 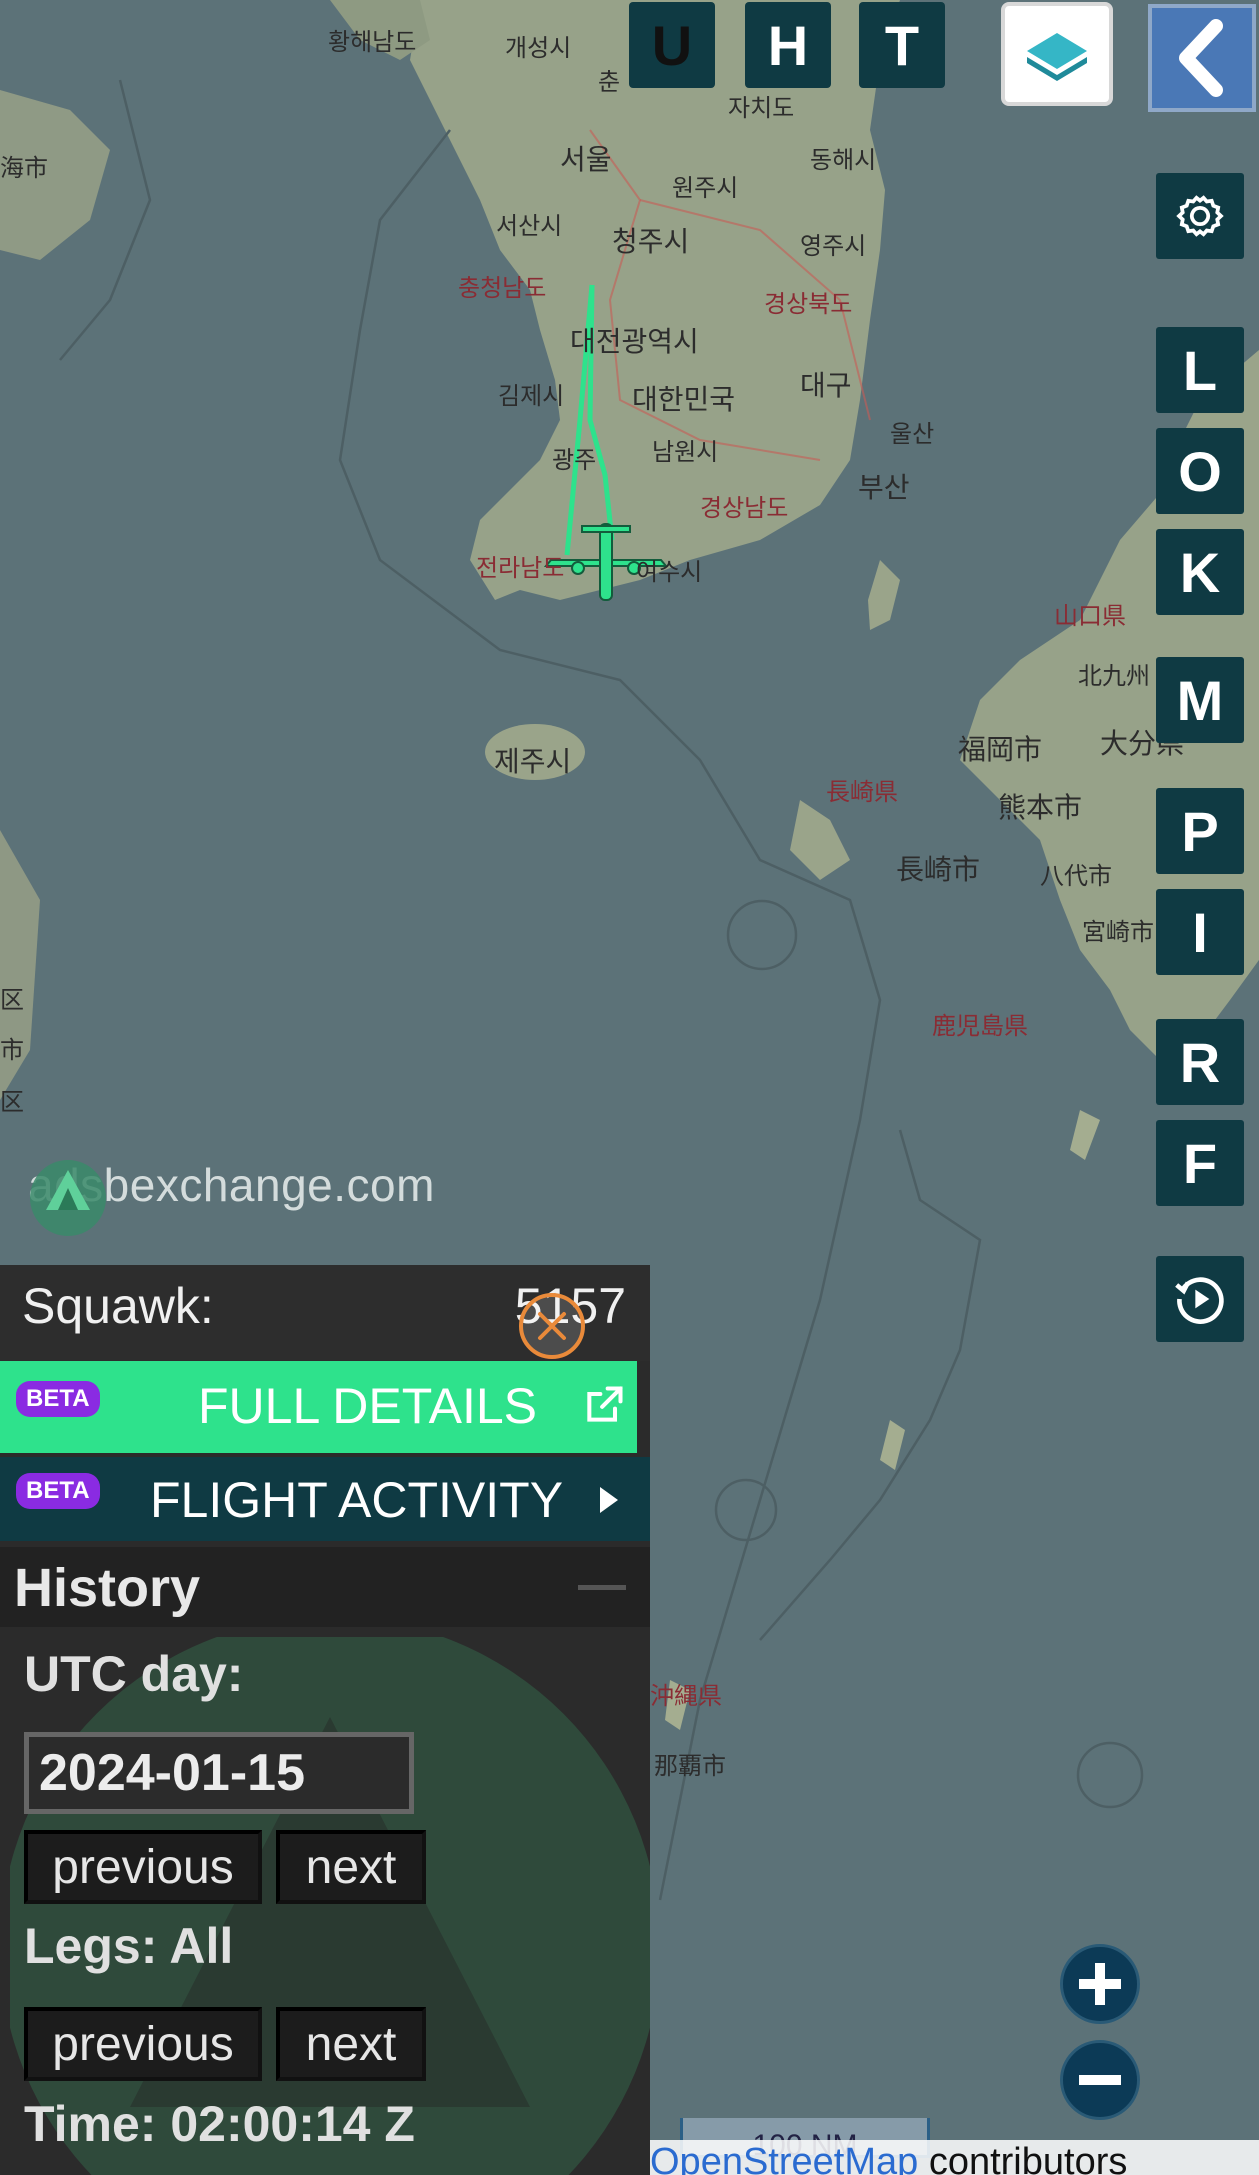 I want to click on map-label: 長崎市, so click(x=938, y=869).